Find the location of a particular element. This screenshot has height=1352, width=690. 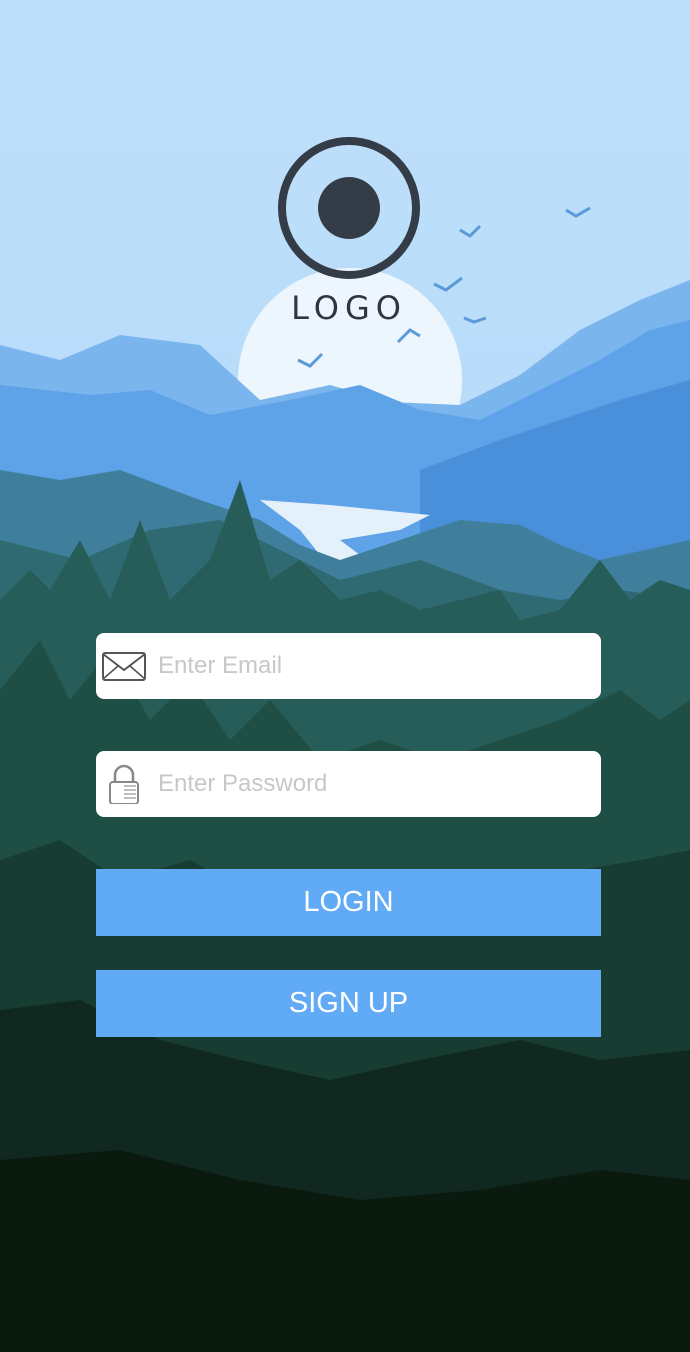

mail-icon is located at coordinates (124, 666).